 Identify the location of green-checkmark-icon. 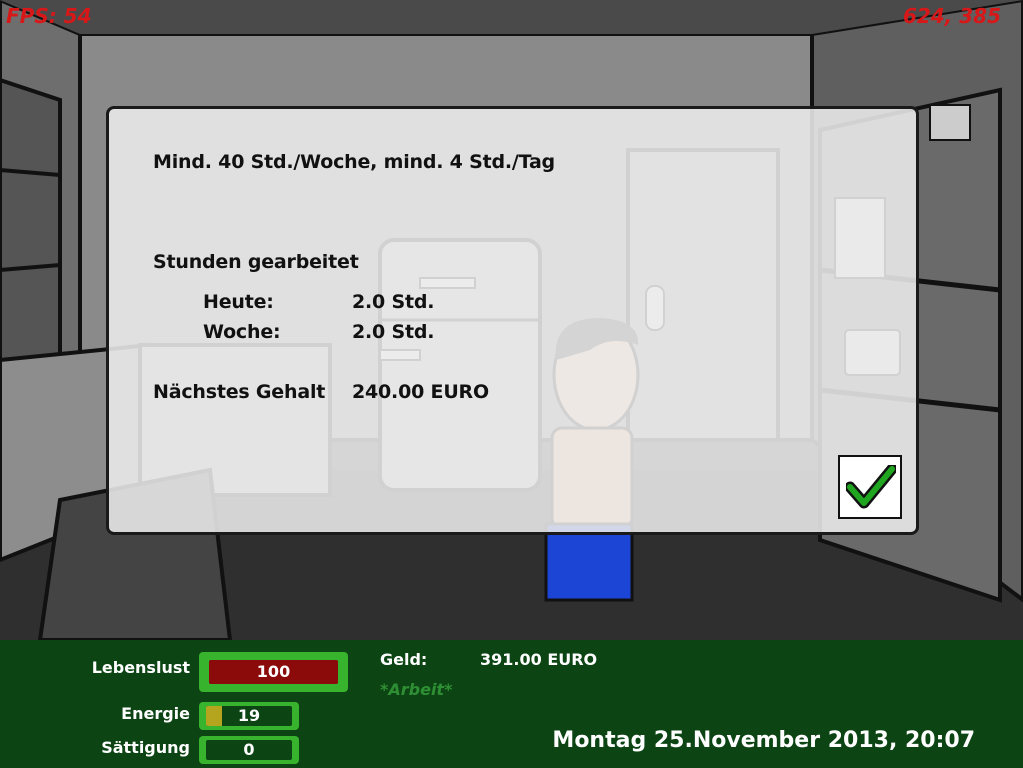
(871, 487).